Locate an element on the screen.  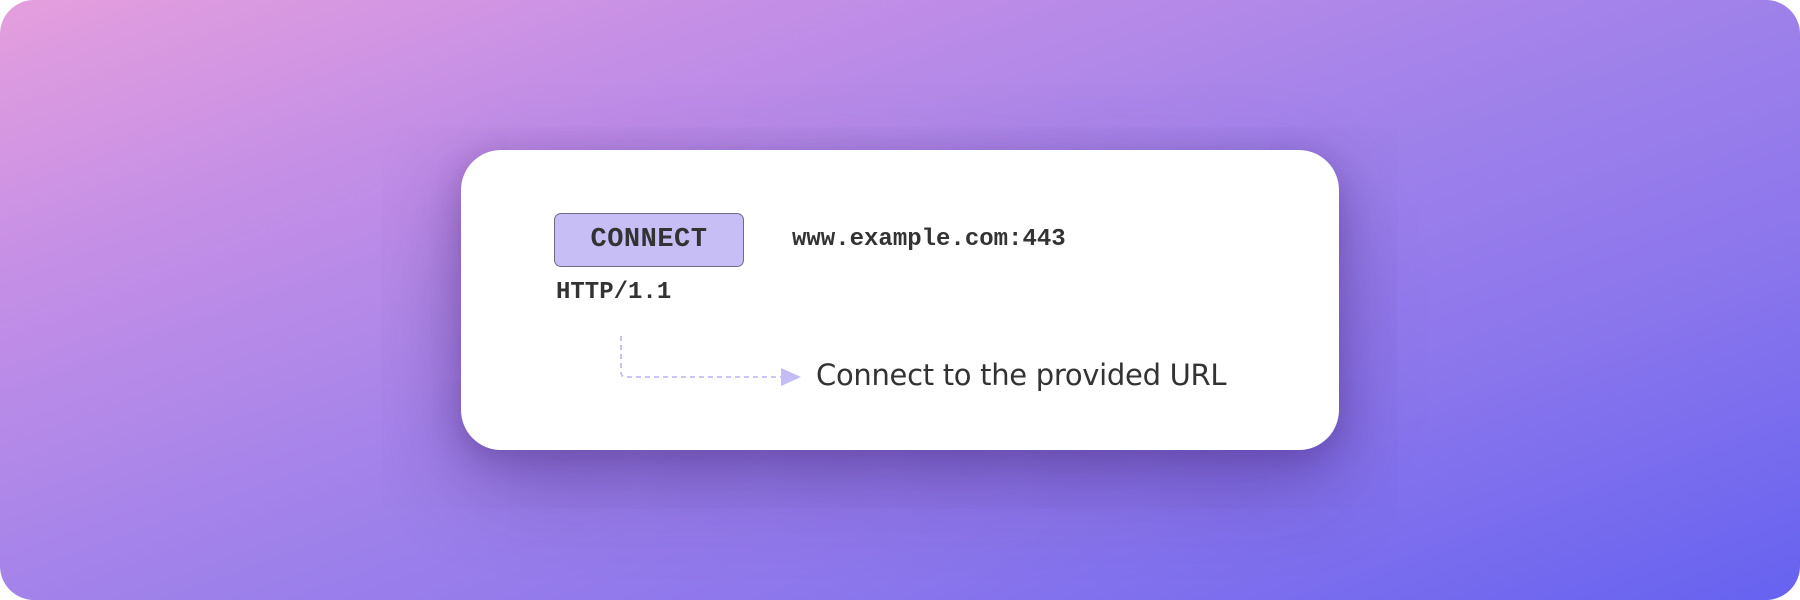
connector-dashed-line is located at coordinates (701, 357).